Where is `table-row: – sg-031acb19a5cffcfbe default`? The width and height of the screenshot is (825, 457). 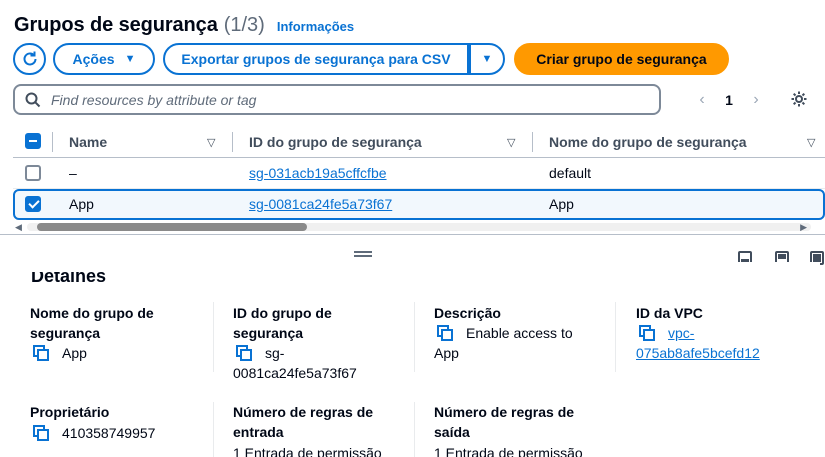
table-row: – sg-031acb19a5cffcfbe default is located at coordinates (419, 173).